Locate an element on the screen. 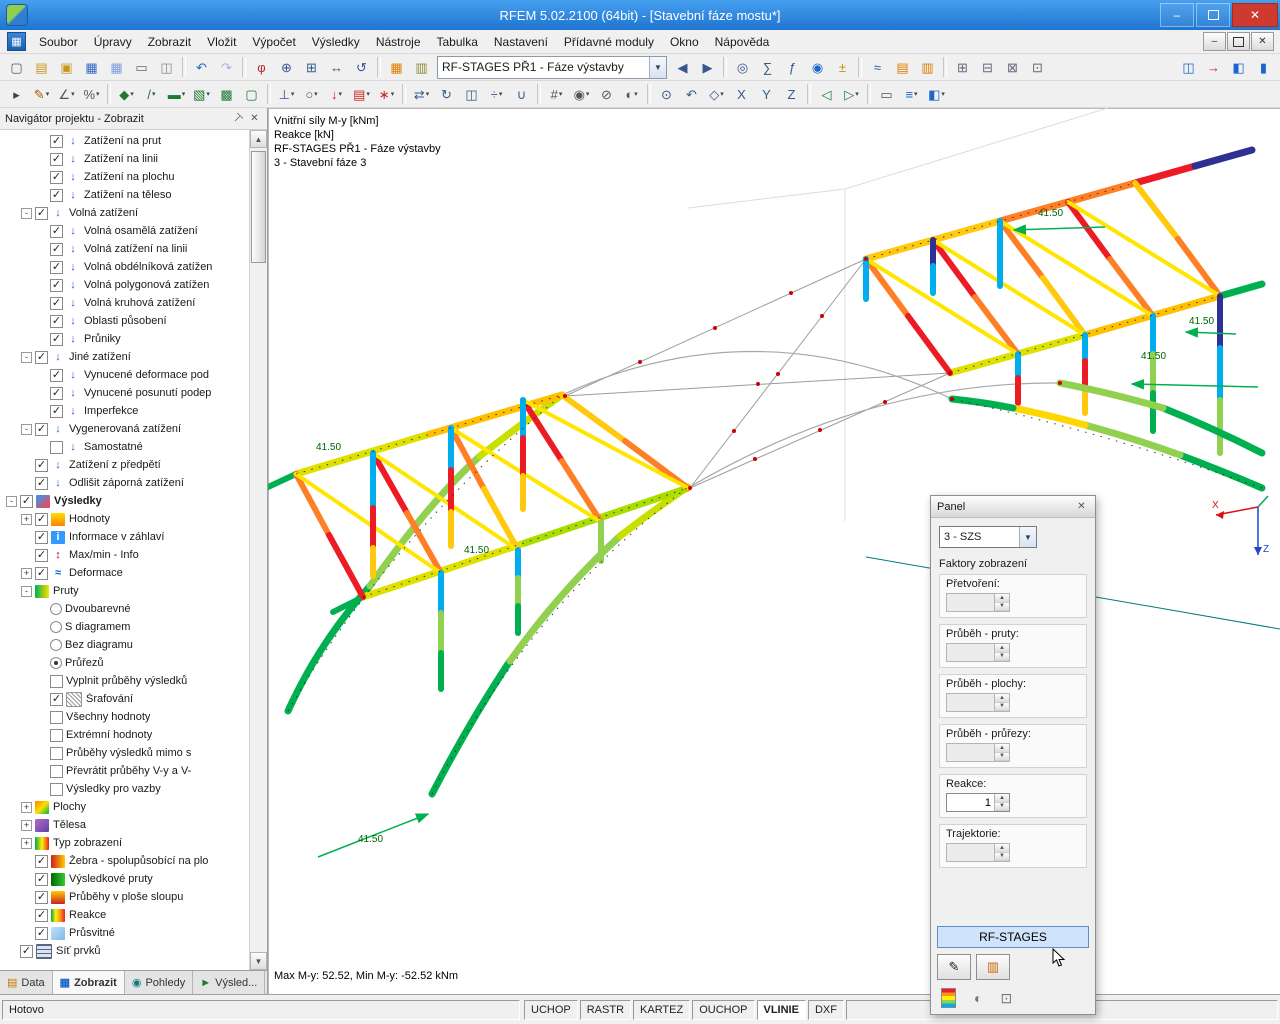  new-solid-button: ▩ is located at coordinates (226, 94).